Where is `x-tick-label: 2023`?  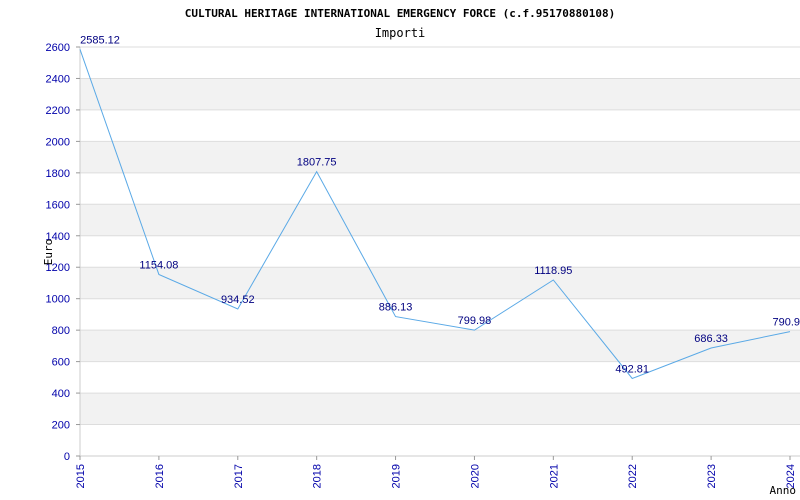 x-tick-label: 2023 is located at coordinates (712, 476).